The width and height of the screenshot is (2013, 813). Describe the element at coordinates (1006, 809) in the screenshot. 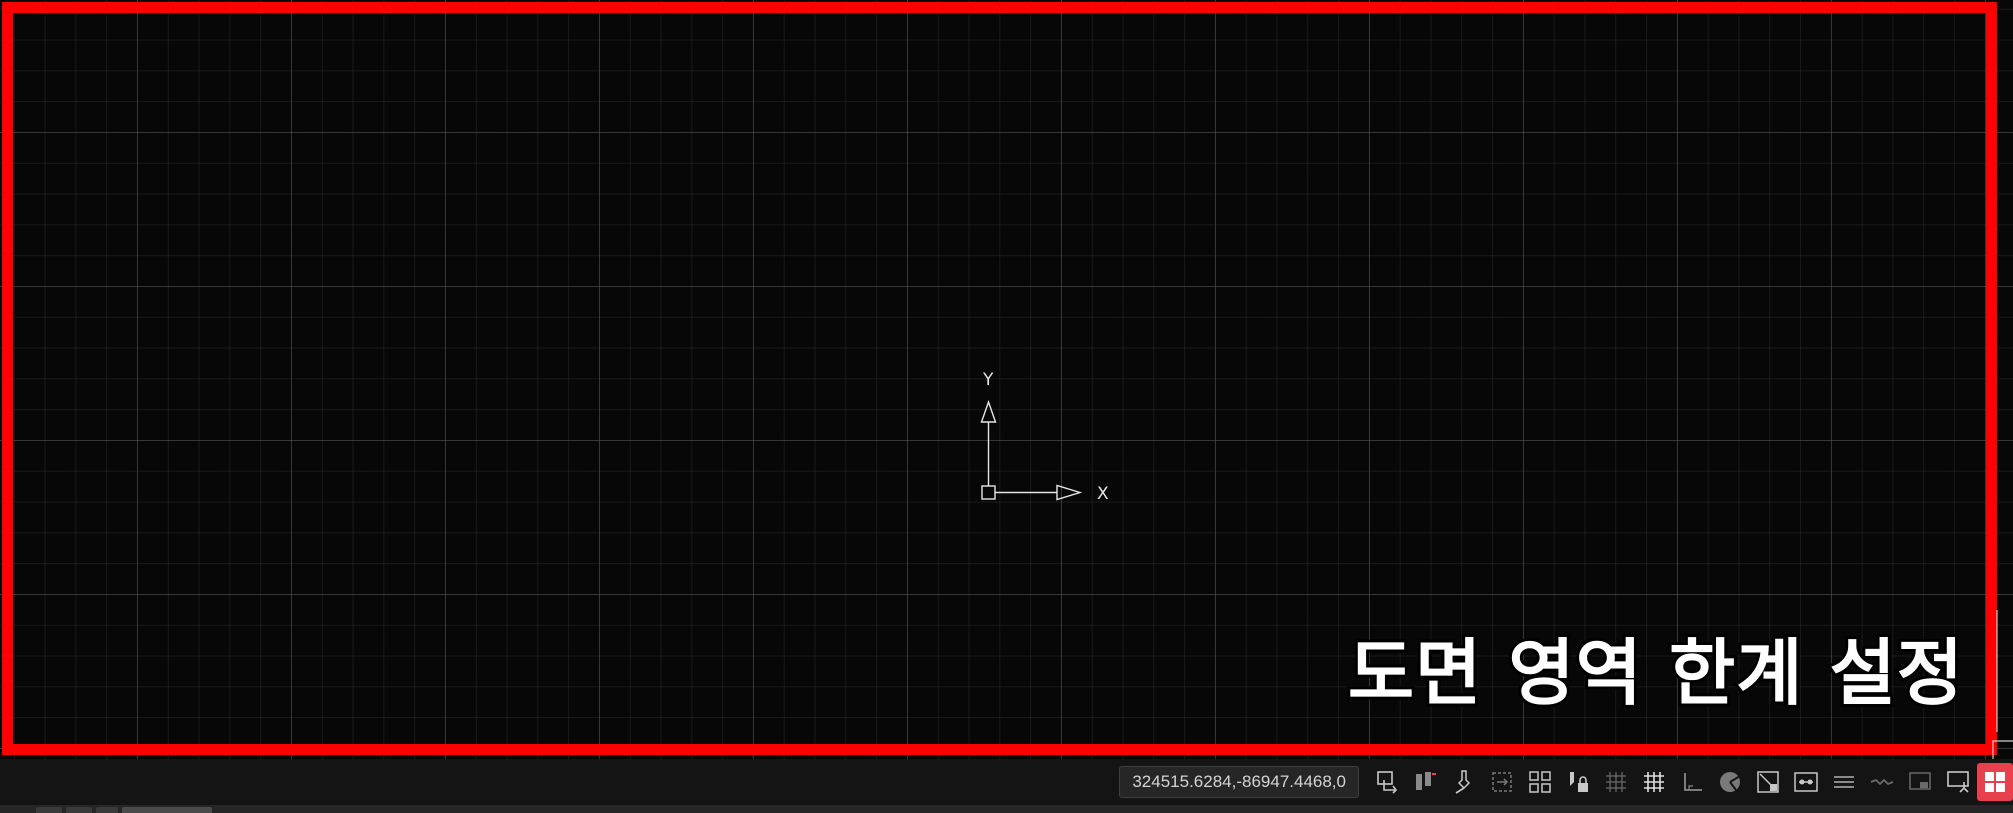

I see `layout-tab-strip` at that location.